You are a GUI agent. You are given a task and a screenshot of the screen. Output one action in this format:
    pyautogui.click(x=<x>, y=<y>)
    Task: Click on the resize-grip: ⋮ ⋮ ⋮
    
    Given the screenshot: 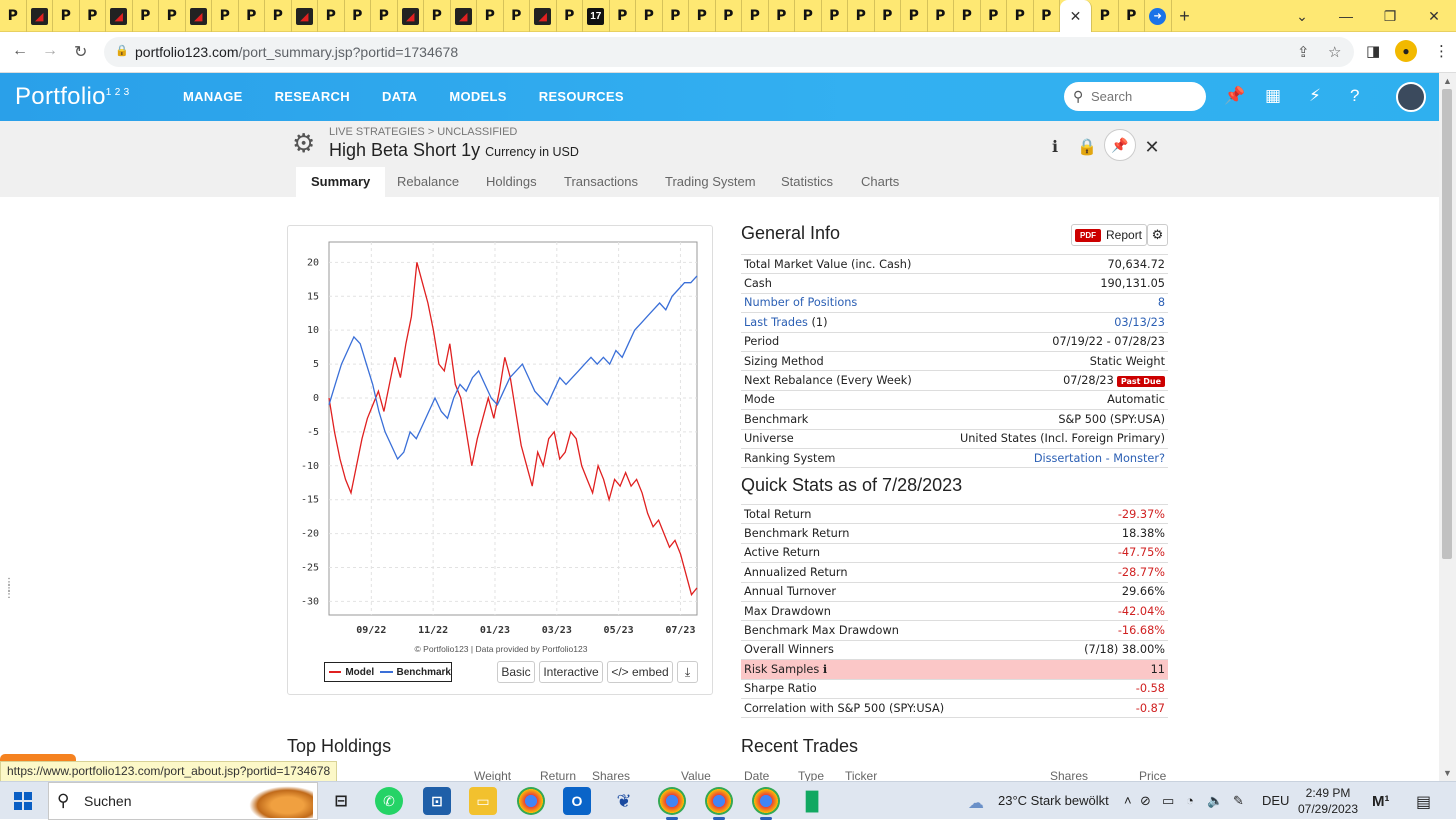 What is the action you would take?
    pyautogui.click(x=9, y=589)
    